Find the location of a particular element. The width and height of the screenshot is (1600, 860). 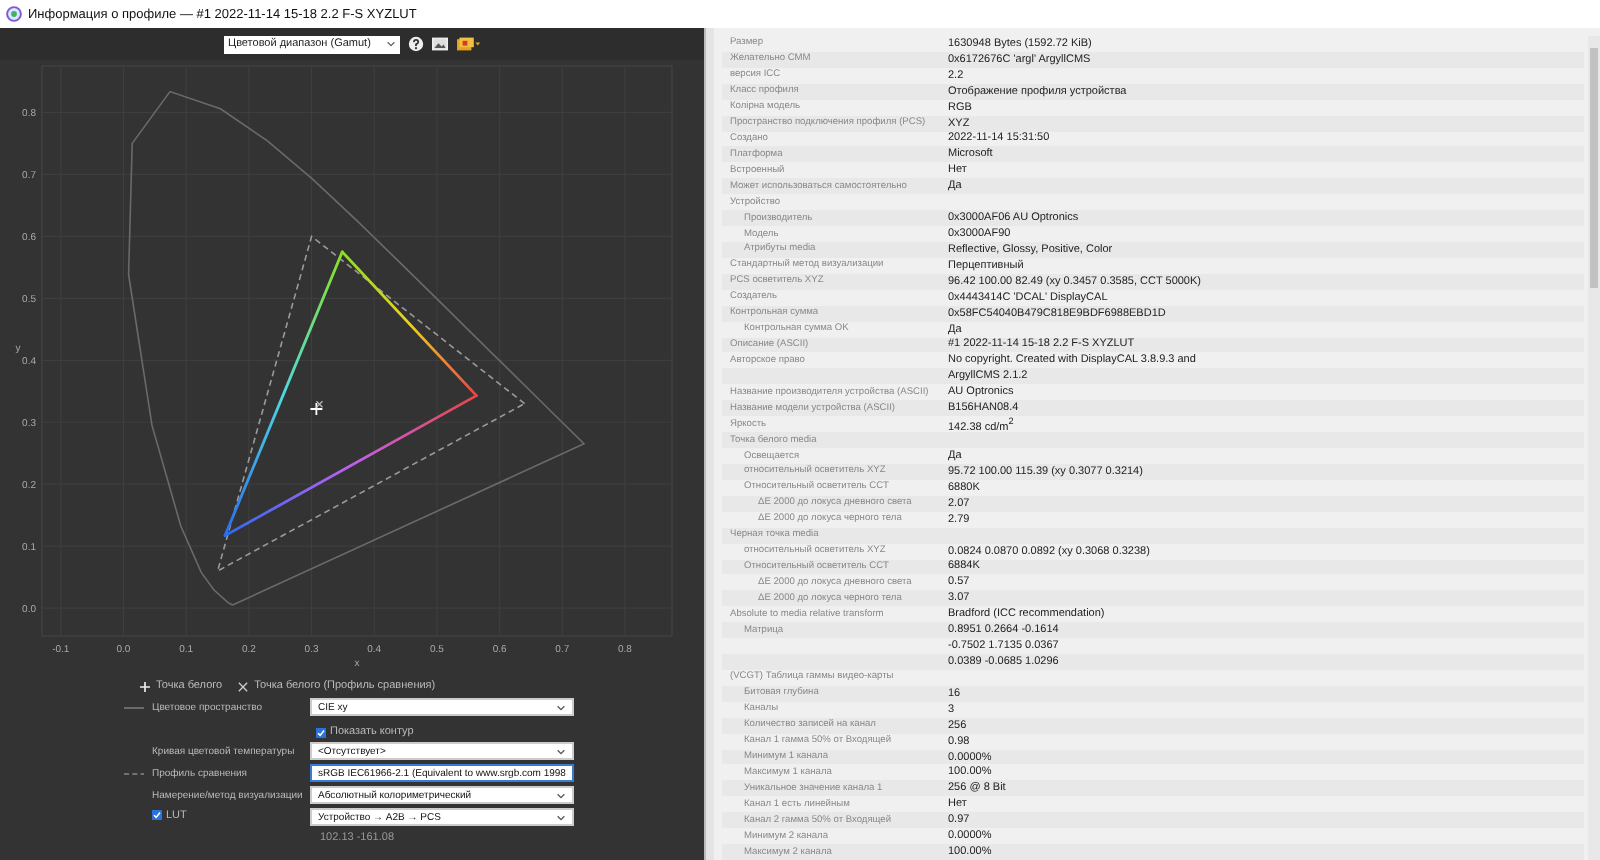

help-icon is located at coordinates (416, 44).